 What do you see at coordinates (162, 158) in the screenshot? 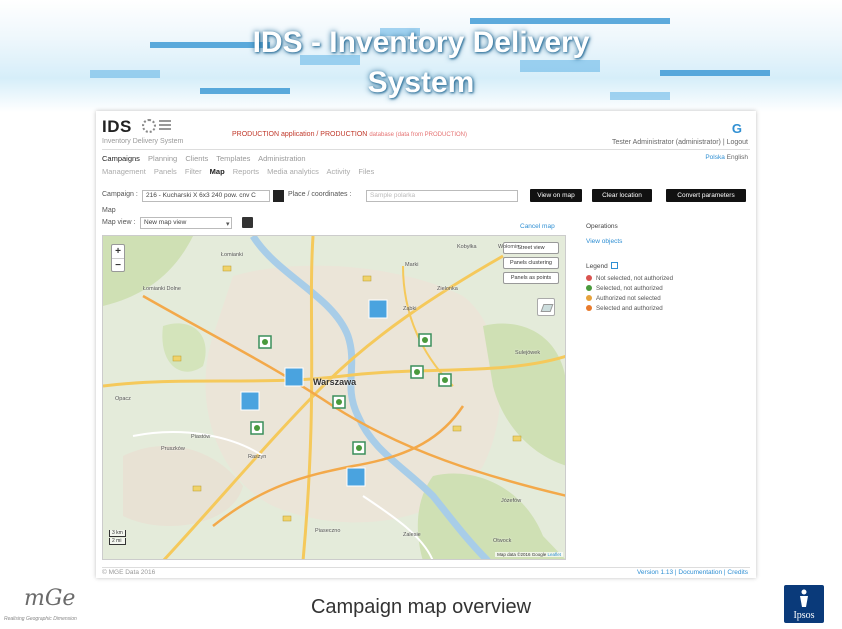
I see `nav-planning: Planning` at bounding box center [162, 158].